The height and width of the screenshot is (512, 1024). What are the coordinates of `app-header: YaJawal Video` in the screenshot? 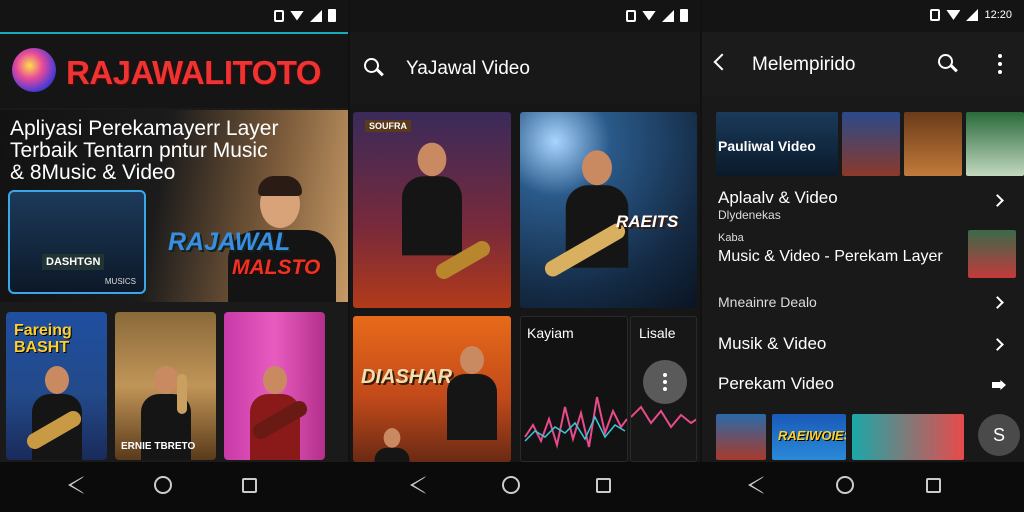 It's located at (525, 68).